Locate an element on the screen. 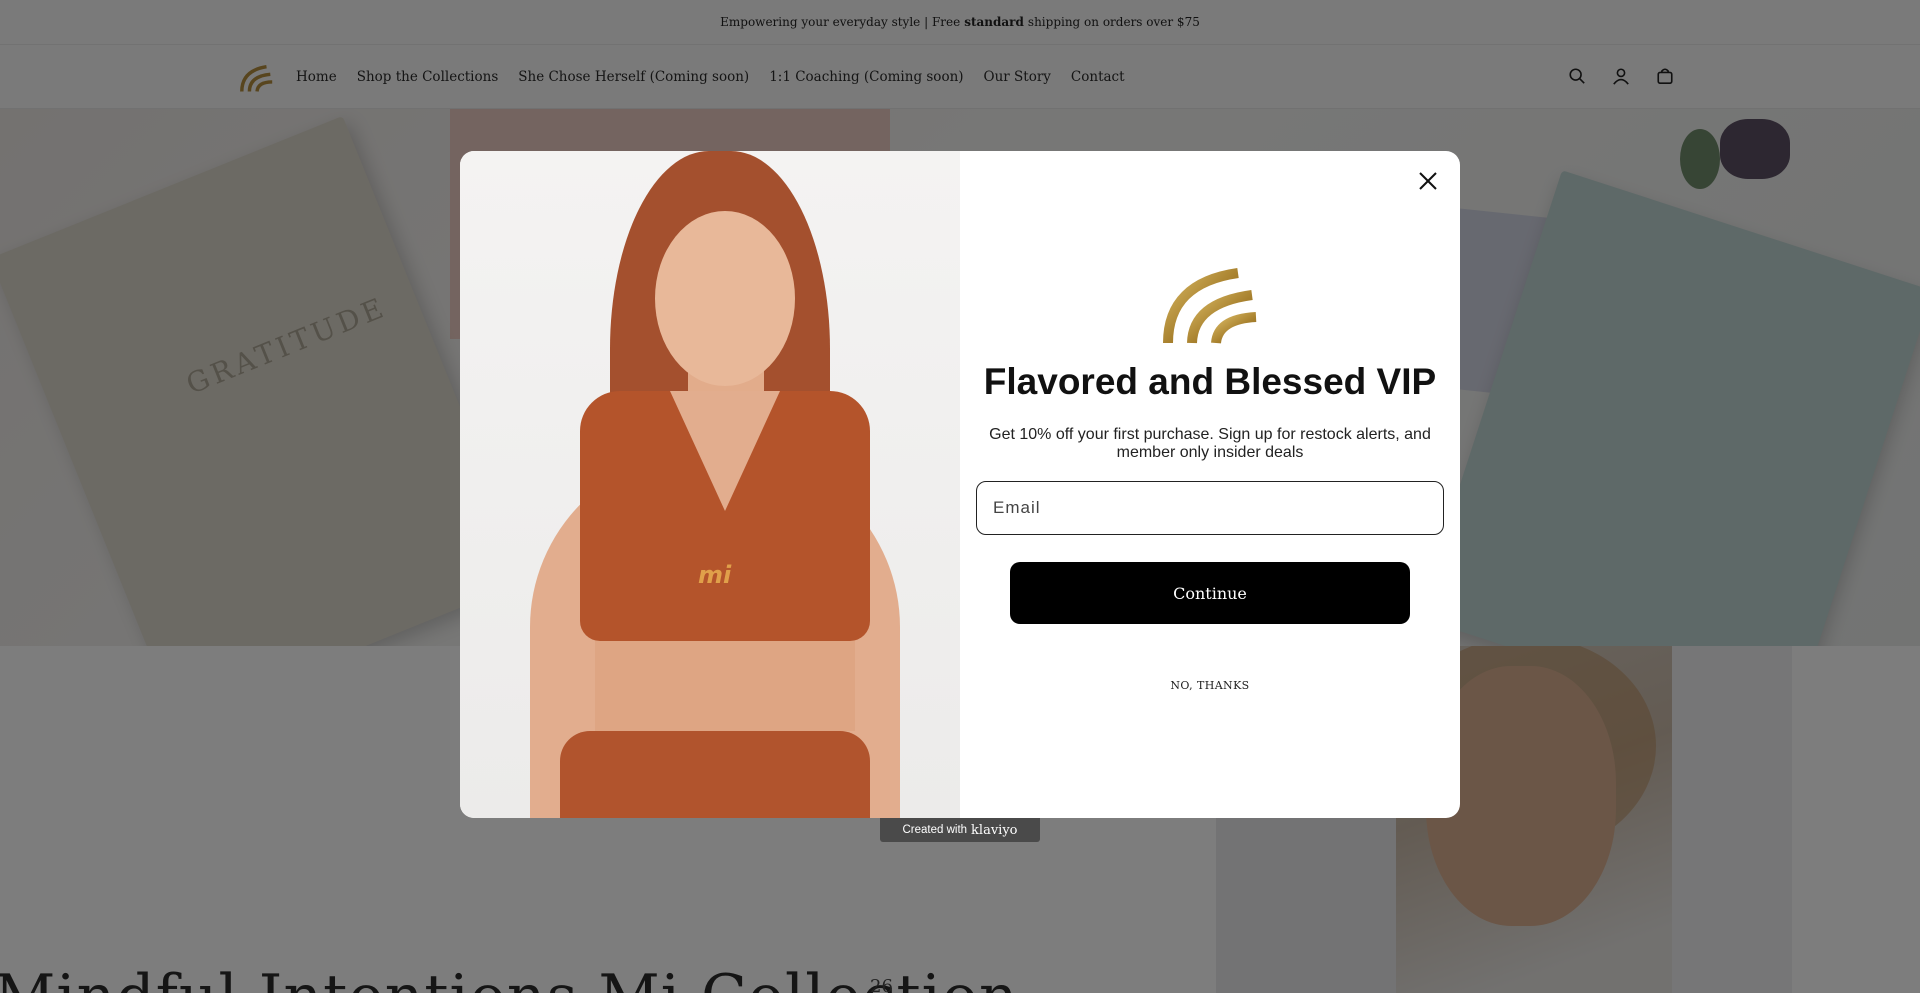  no-thanks-button: NO, THANKS is located at coordinates (1210, 685).